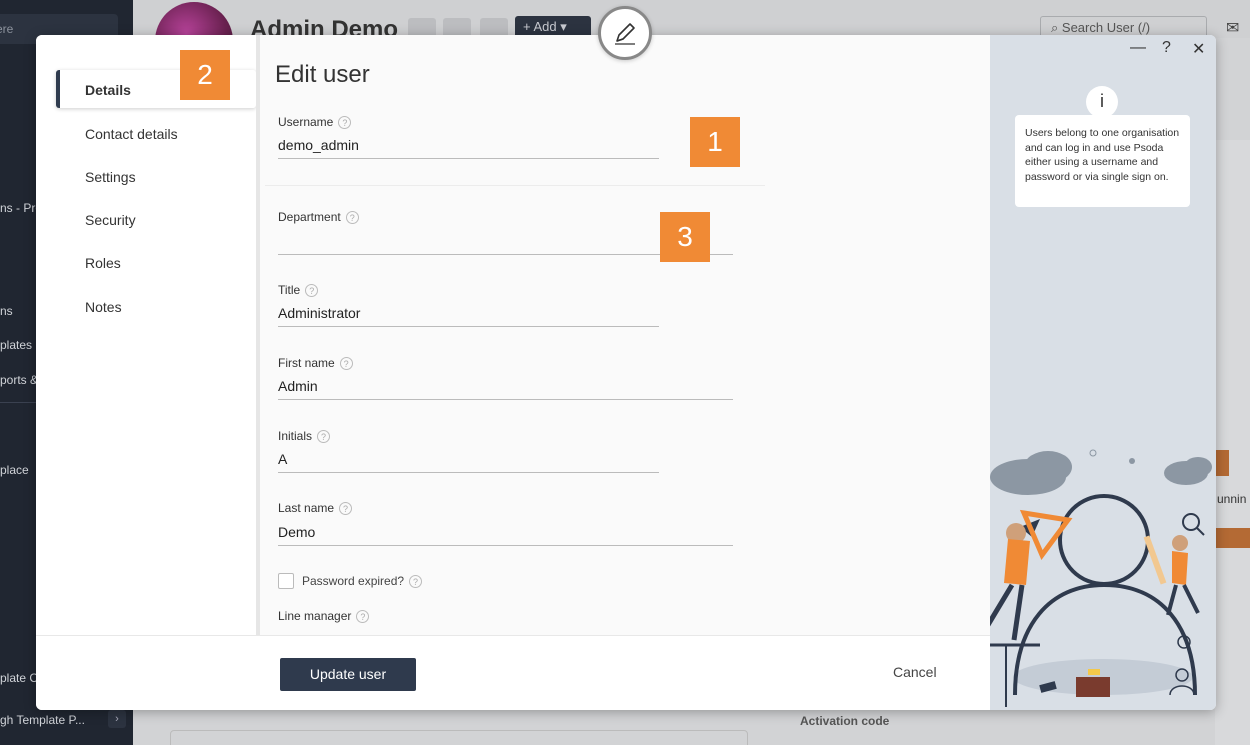 Image resolution: width=1250 pixels, height=745 pixels. Describe the element at coordinates (286, 581) in the screenshot. I see `password-expired-checkbox` at that location.